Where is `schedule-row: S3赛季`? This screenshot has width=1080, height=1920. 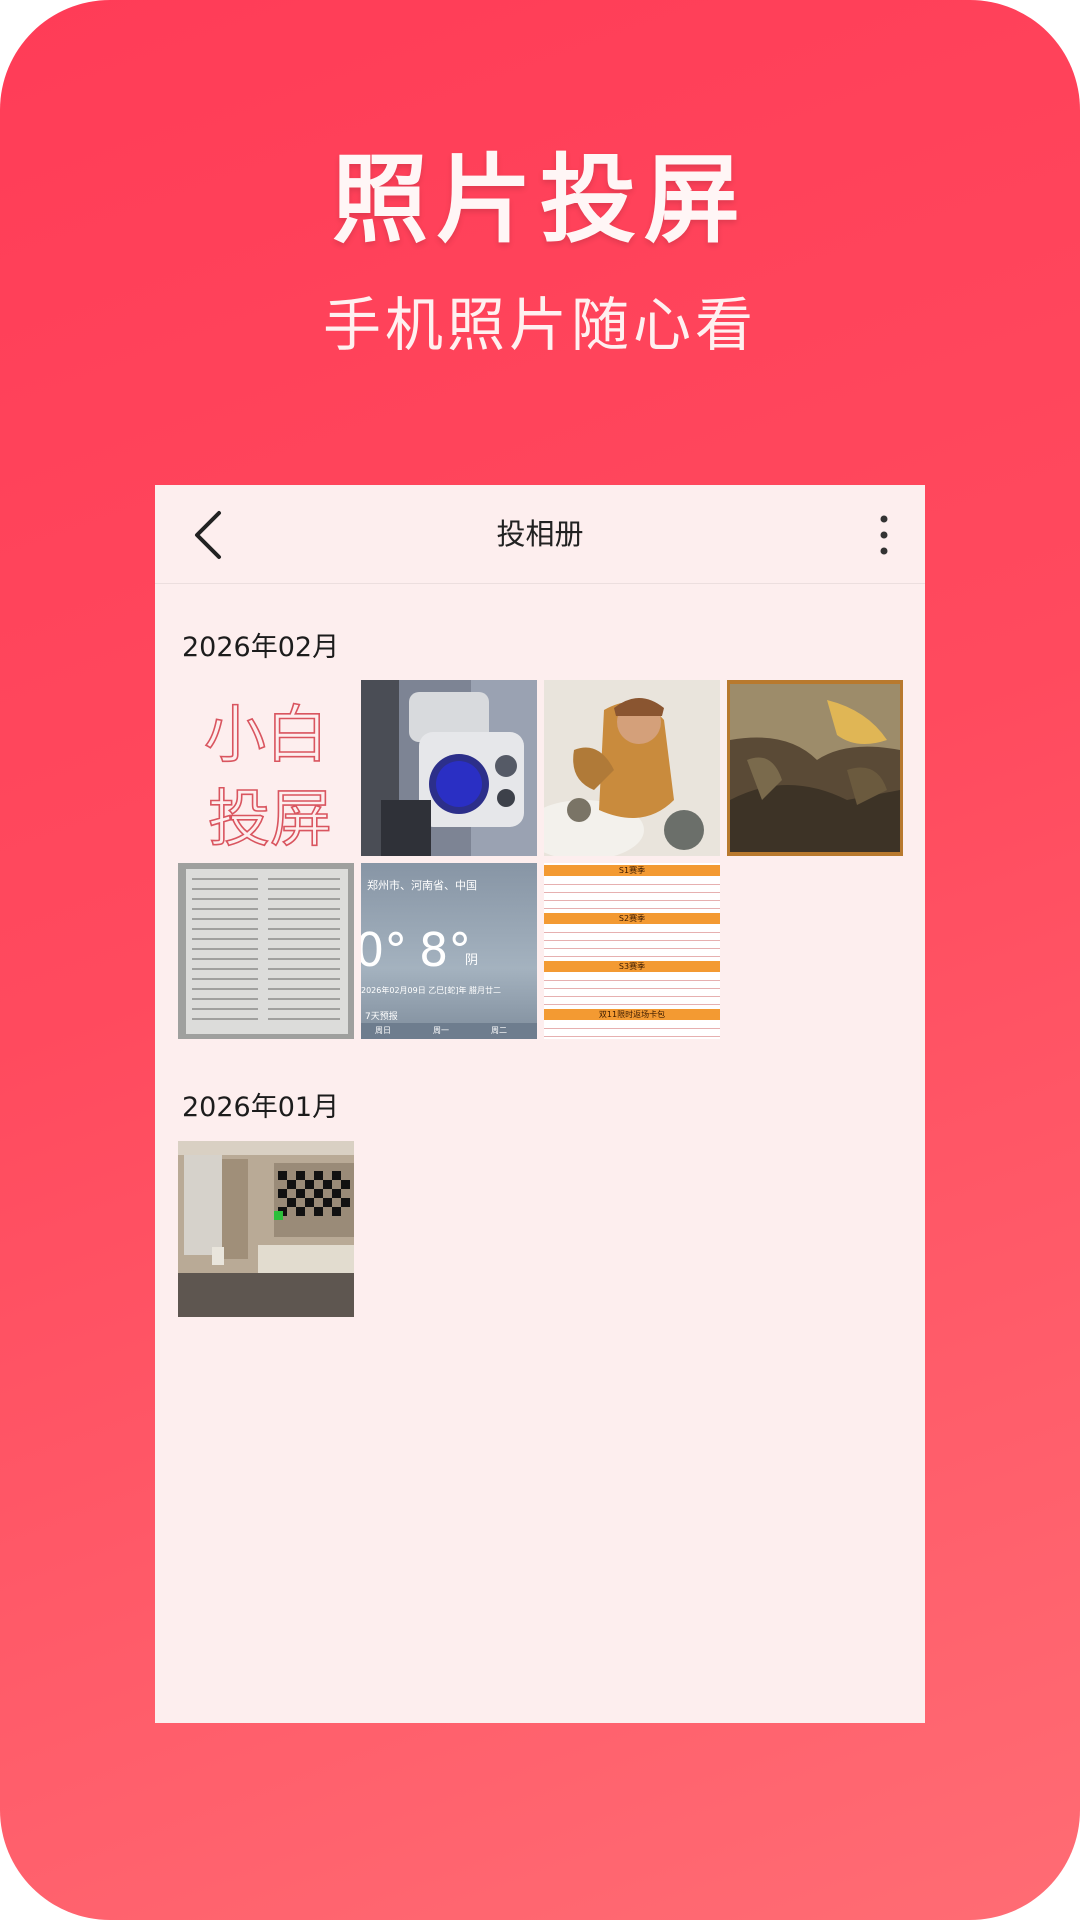
schedule-row: S3赛季 is located at coordinates (632, 966).